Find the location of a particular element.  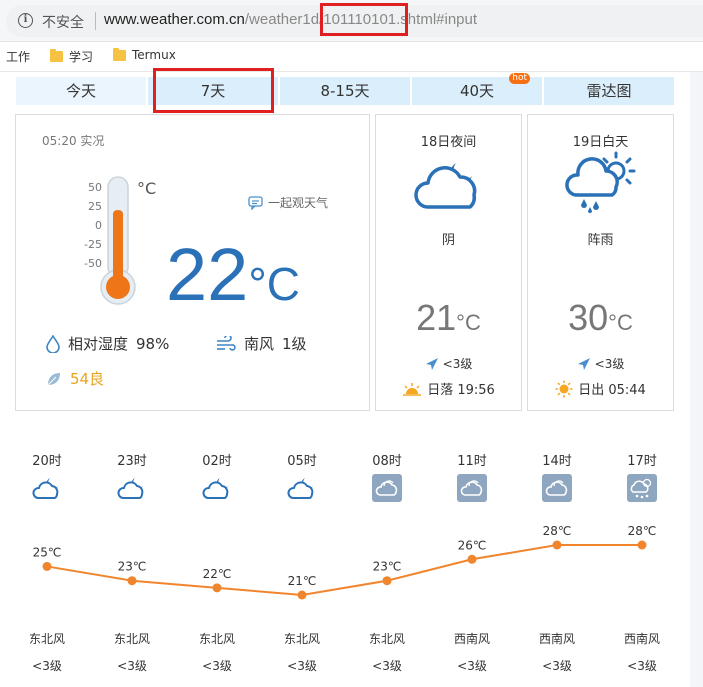

watch-weather-link: 一起观天气 is located at coordinates (288, 202).